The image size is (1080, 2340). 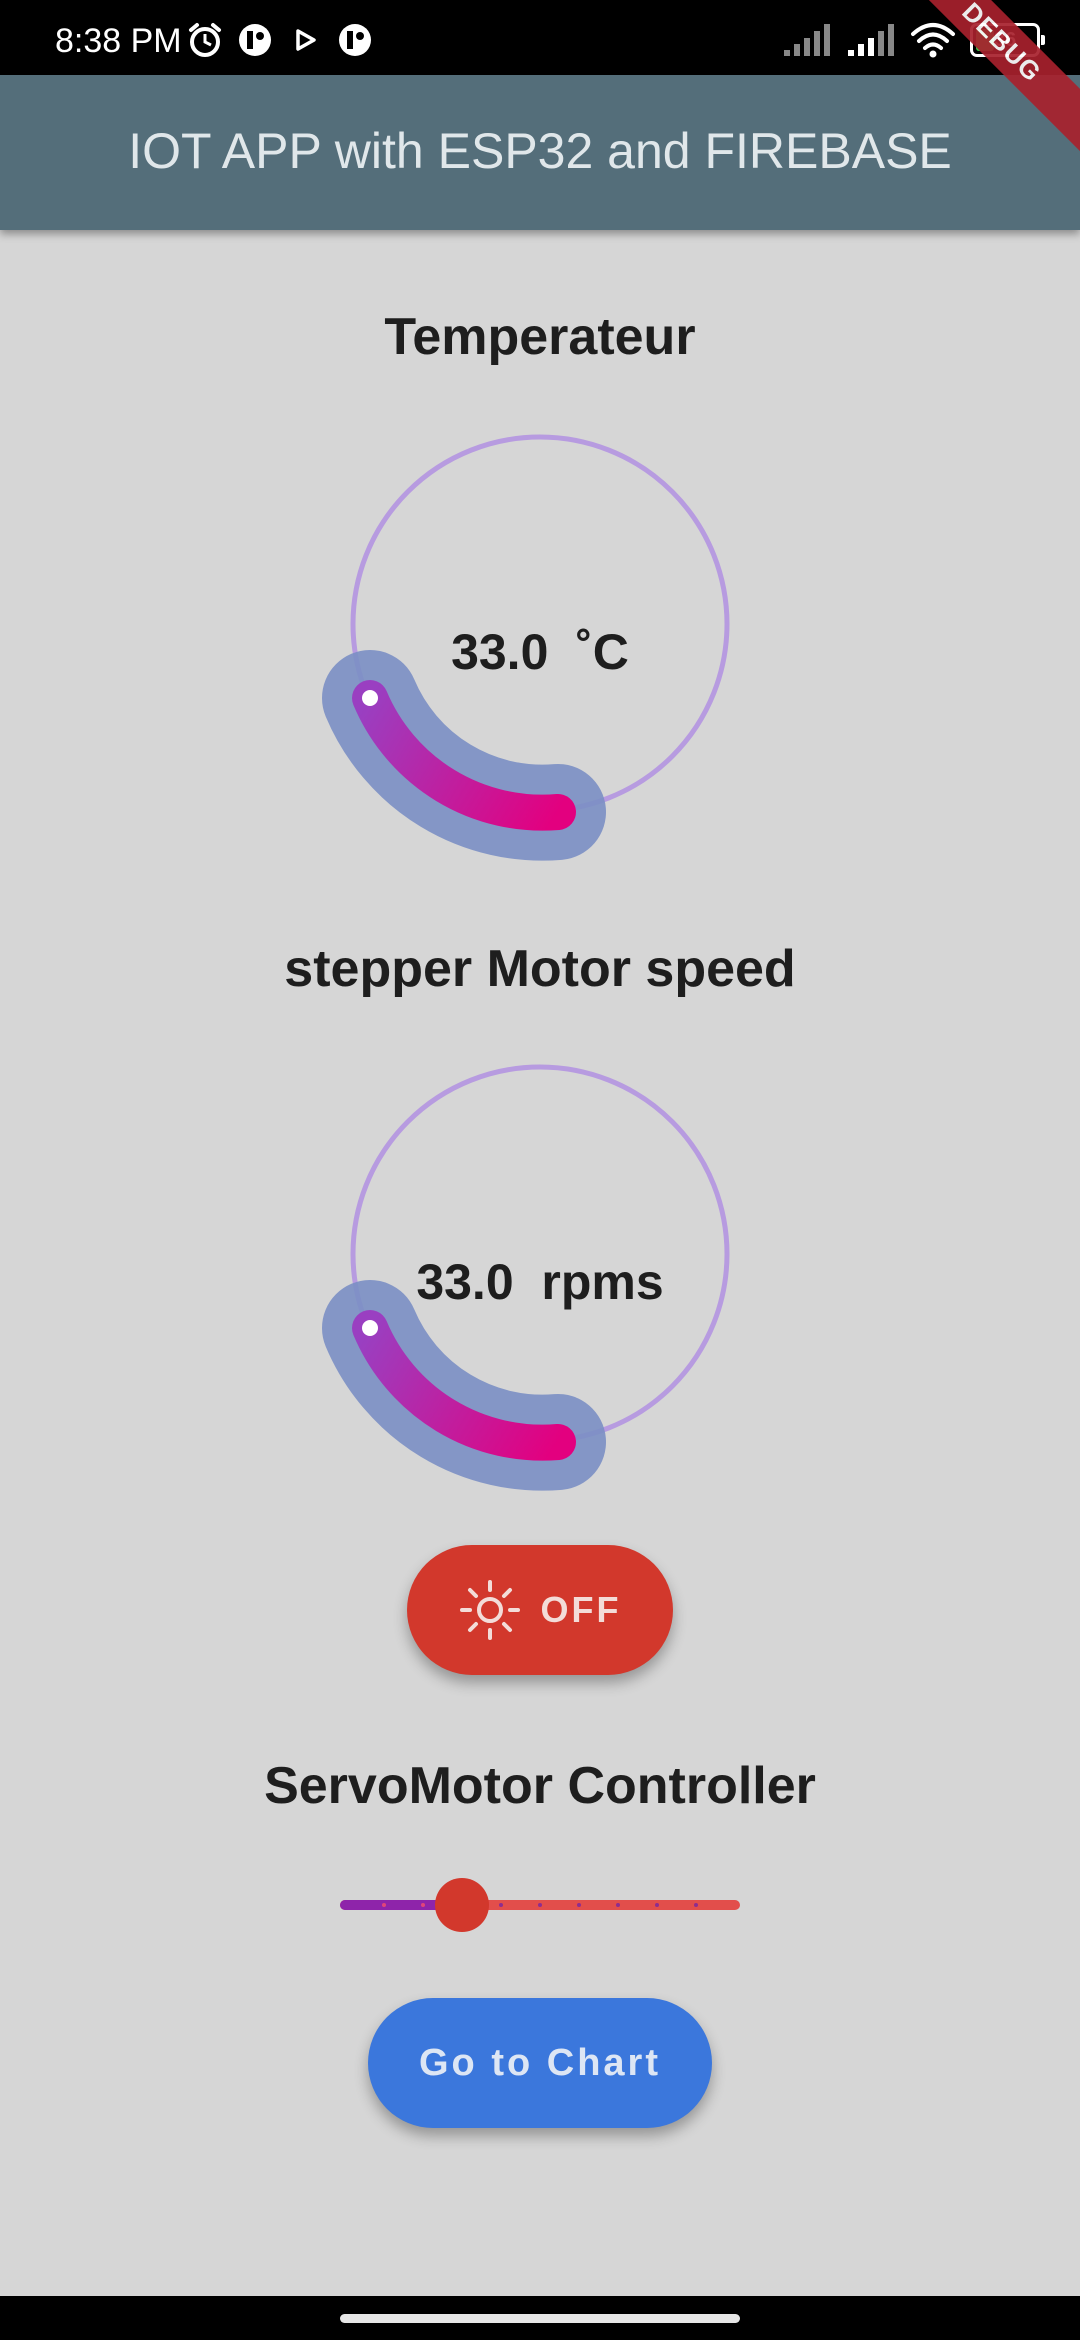 What do you see at coordinates (306, 40) in the screenshot?
I see `play-icon` at bounding box center [306, 40].